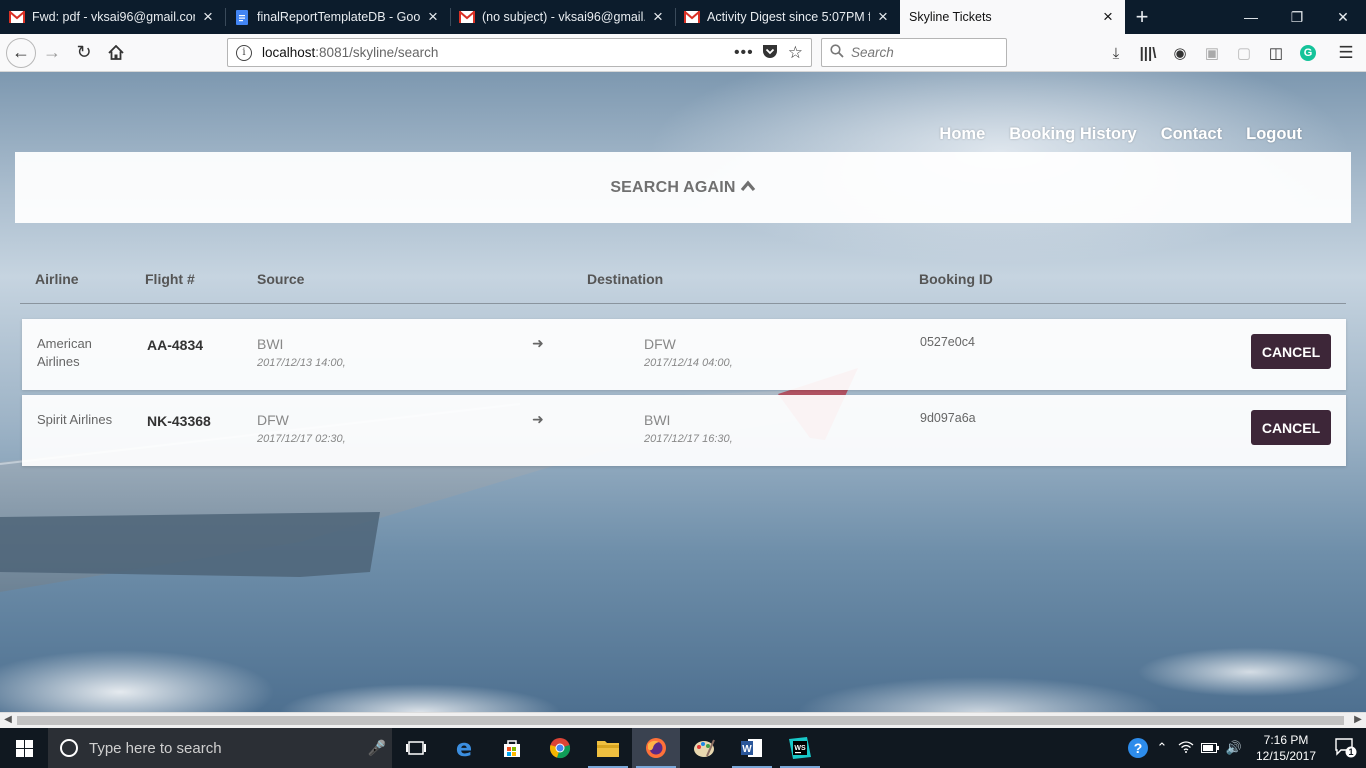 This screenshot has width=1366, height=768. I want to click on horizontal-scrollbar: ◀ ▶, so click(683, 720).